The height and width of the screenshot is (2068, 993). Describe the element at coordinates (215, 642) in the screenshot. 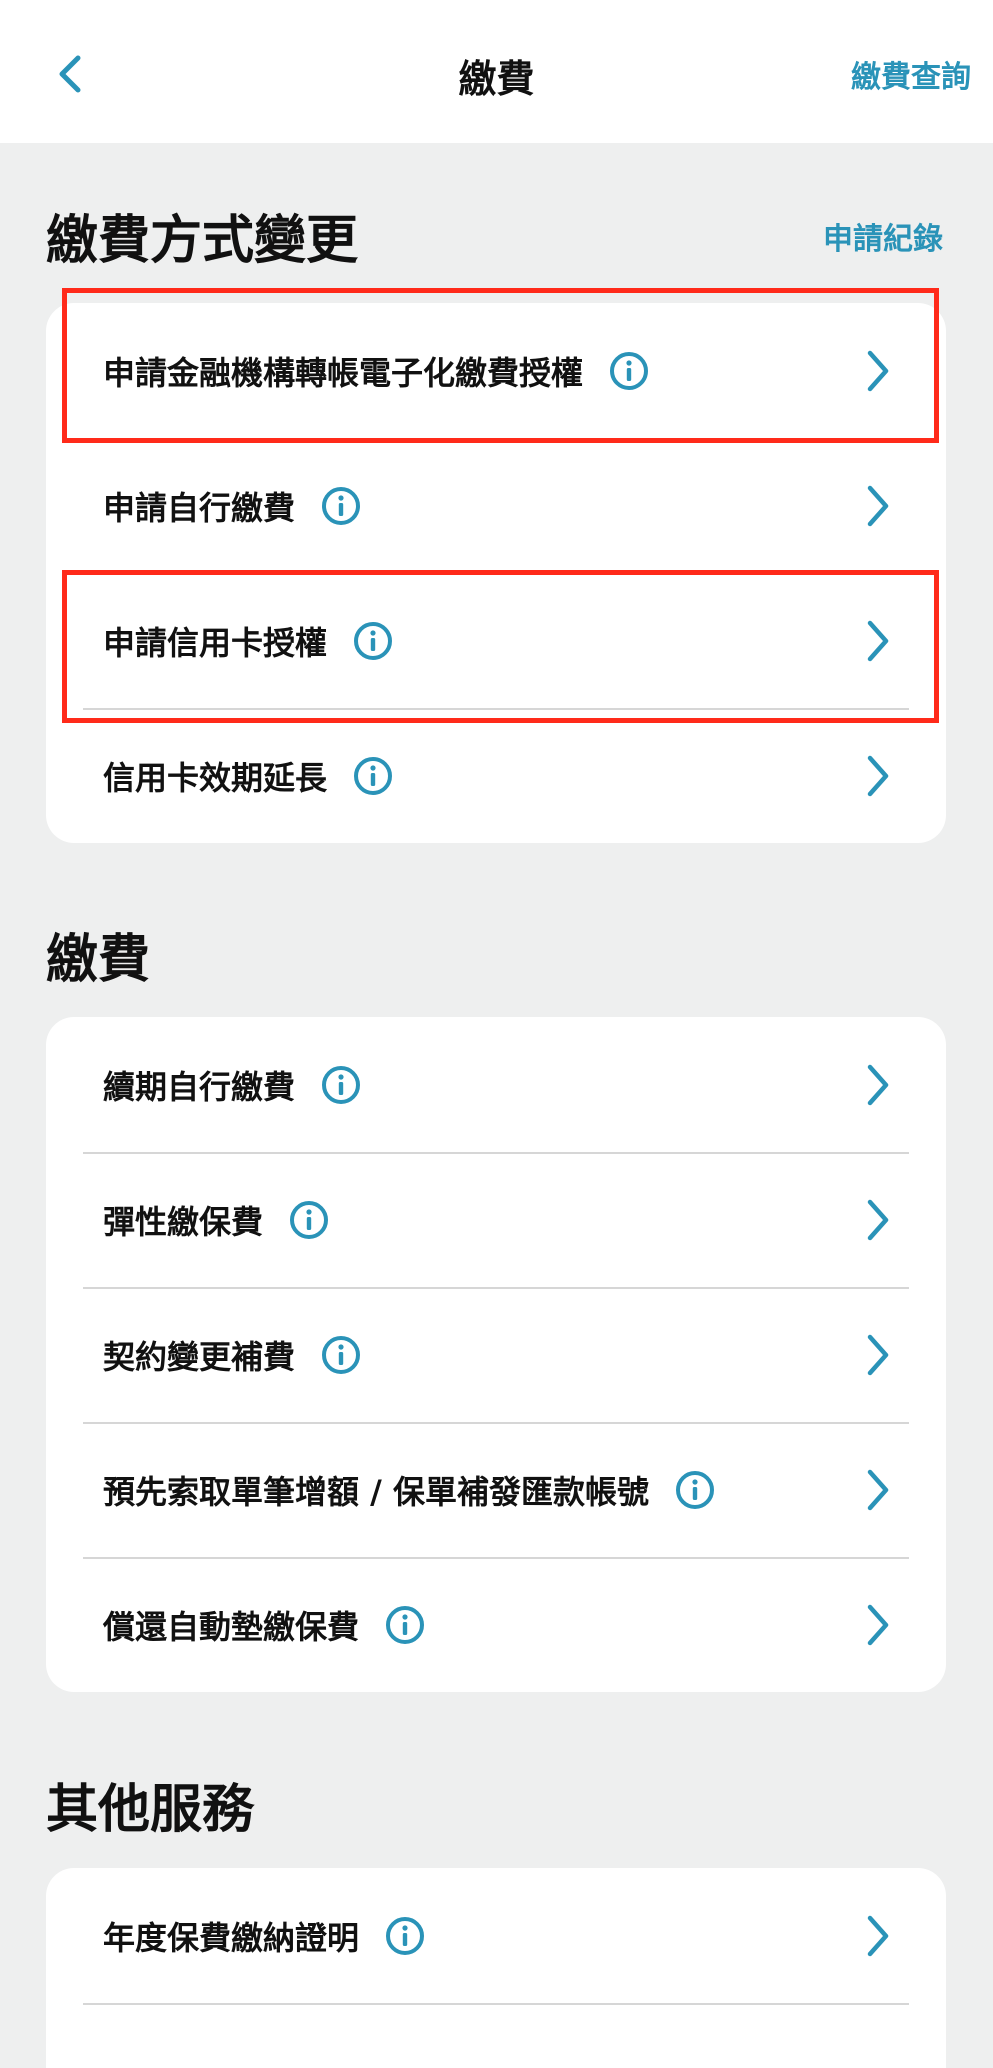

I see `list-item-label: 申請信用卡授權` at that location.